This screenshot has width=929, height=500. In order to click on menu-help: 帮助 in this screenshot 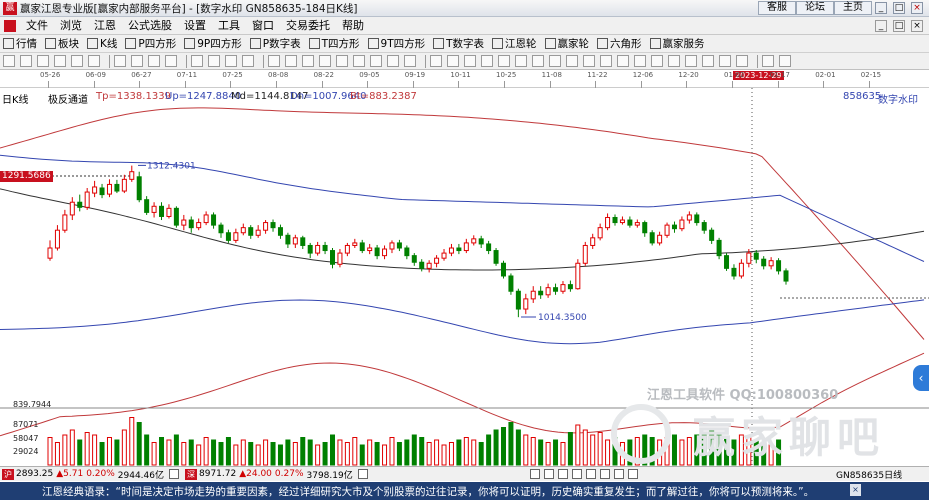, I will do `click(353, 26)`.